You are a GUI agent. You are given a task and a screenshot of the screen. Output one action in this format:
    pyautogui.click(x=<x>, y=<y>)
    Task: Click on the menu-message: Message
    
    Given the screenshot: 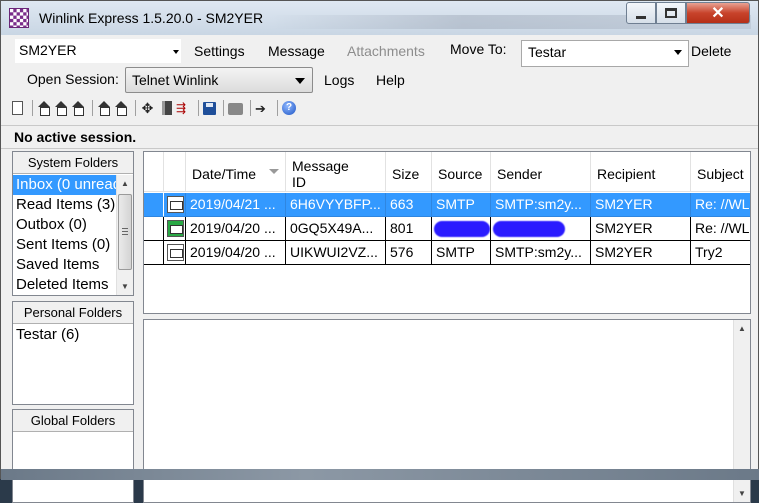 What is the action you would take?
    pyautogui.click(x=296, y=51)
    